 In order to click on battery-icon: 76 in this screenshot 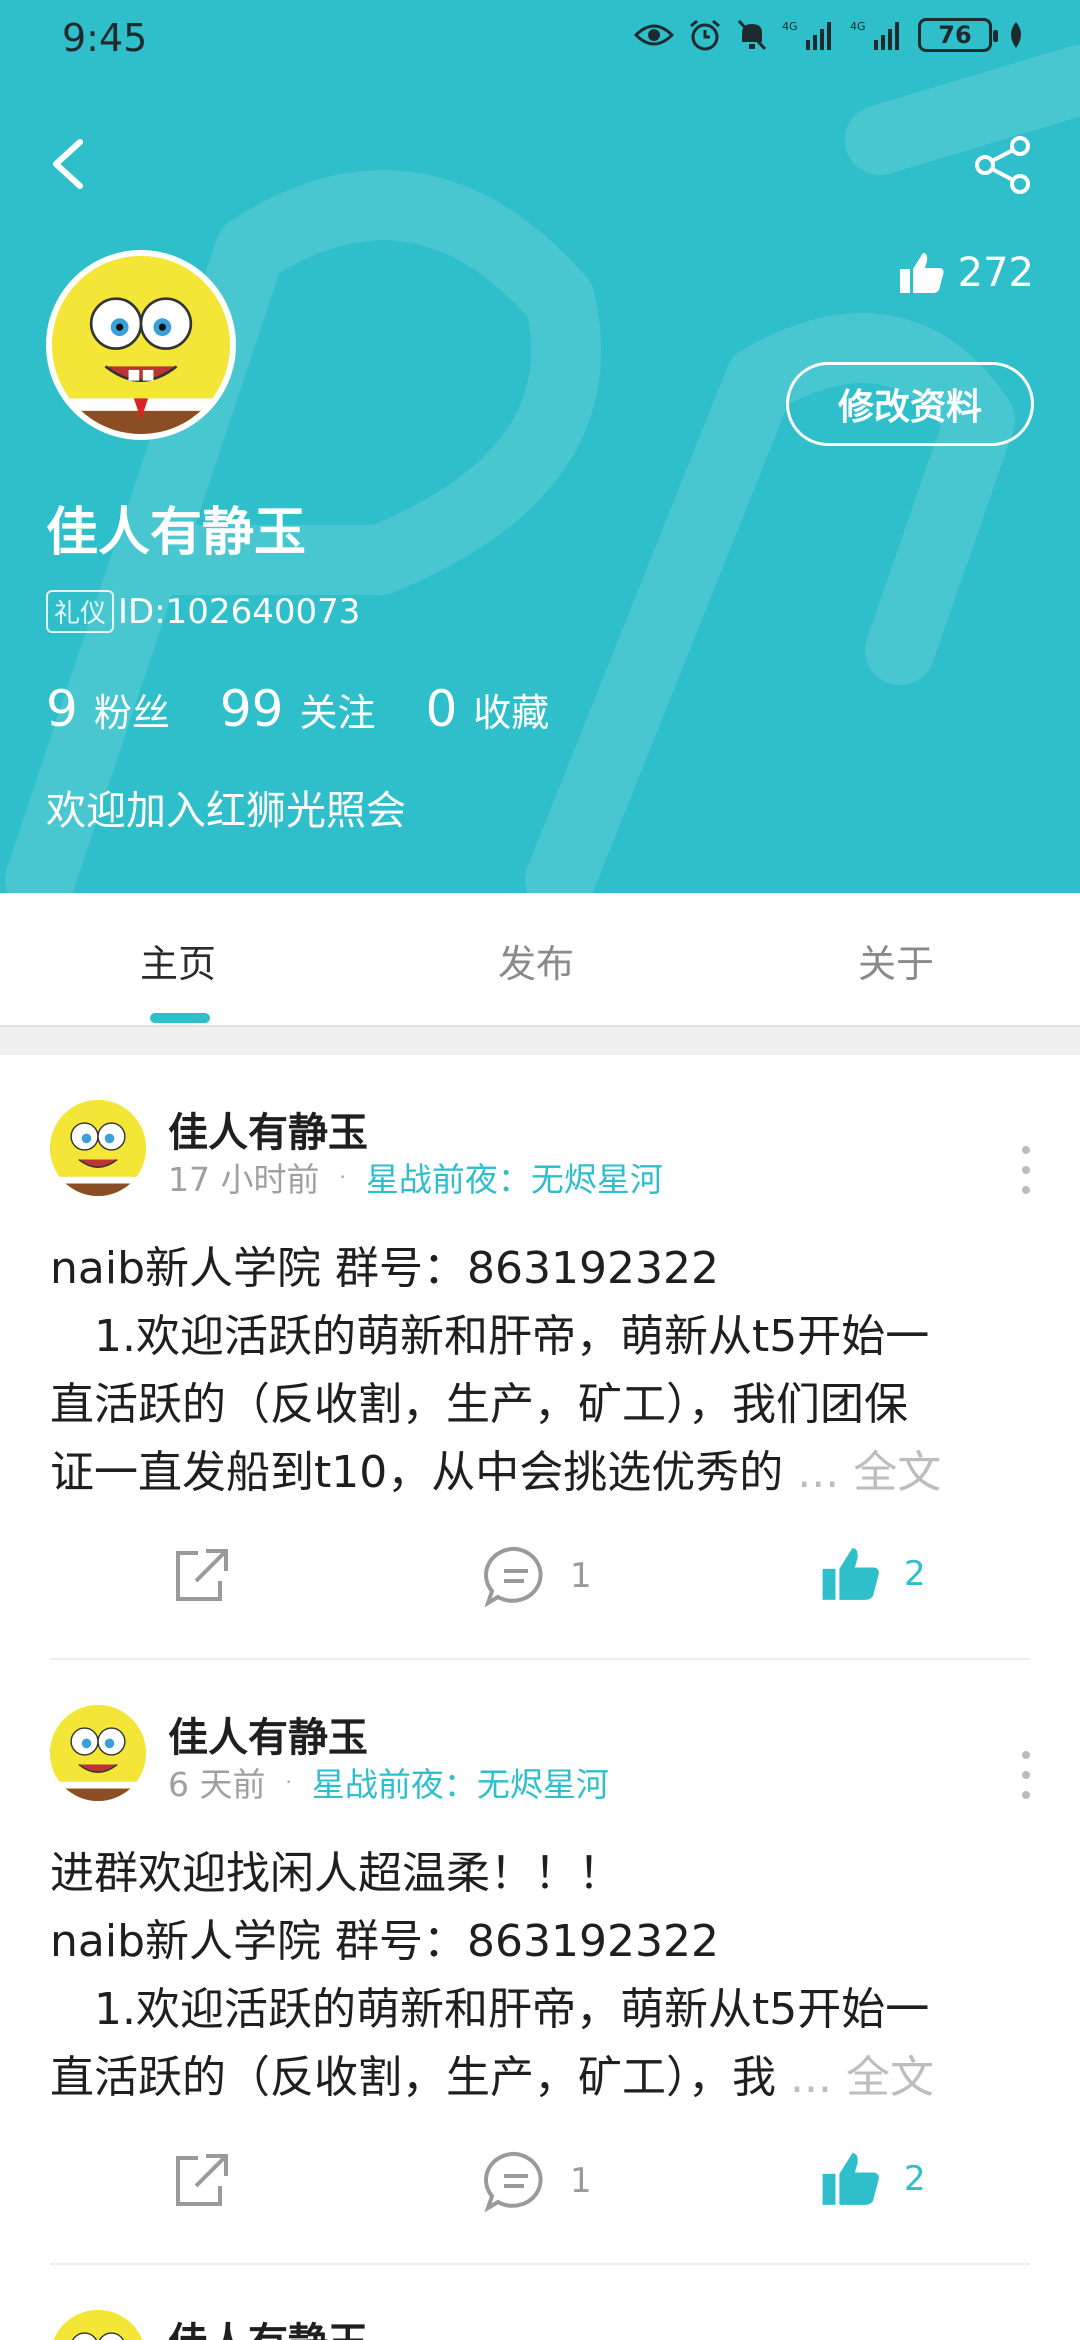, I will do `click(958, 35)`.